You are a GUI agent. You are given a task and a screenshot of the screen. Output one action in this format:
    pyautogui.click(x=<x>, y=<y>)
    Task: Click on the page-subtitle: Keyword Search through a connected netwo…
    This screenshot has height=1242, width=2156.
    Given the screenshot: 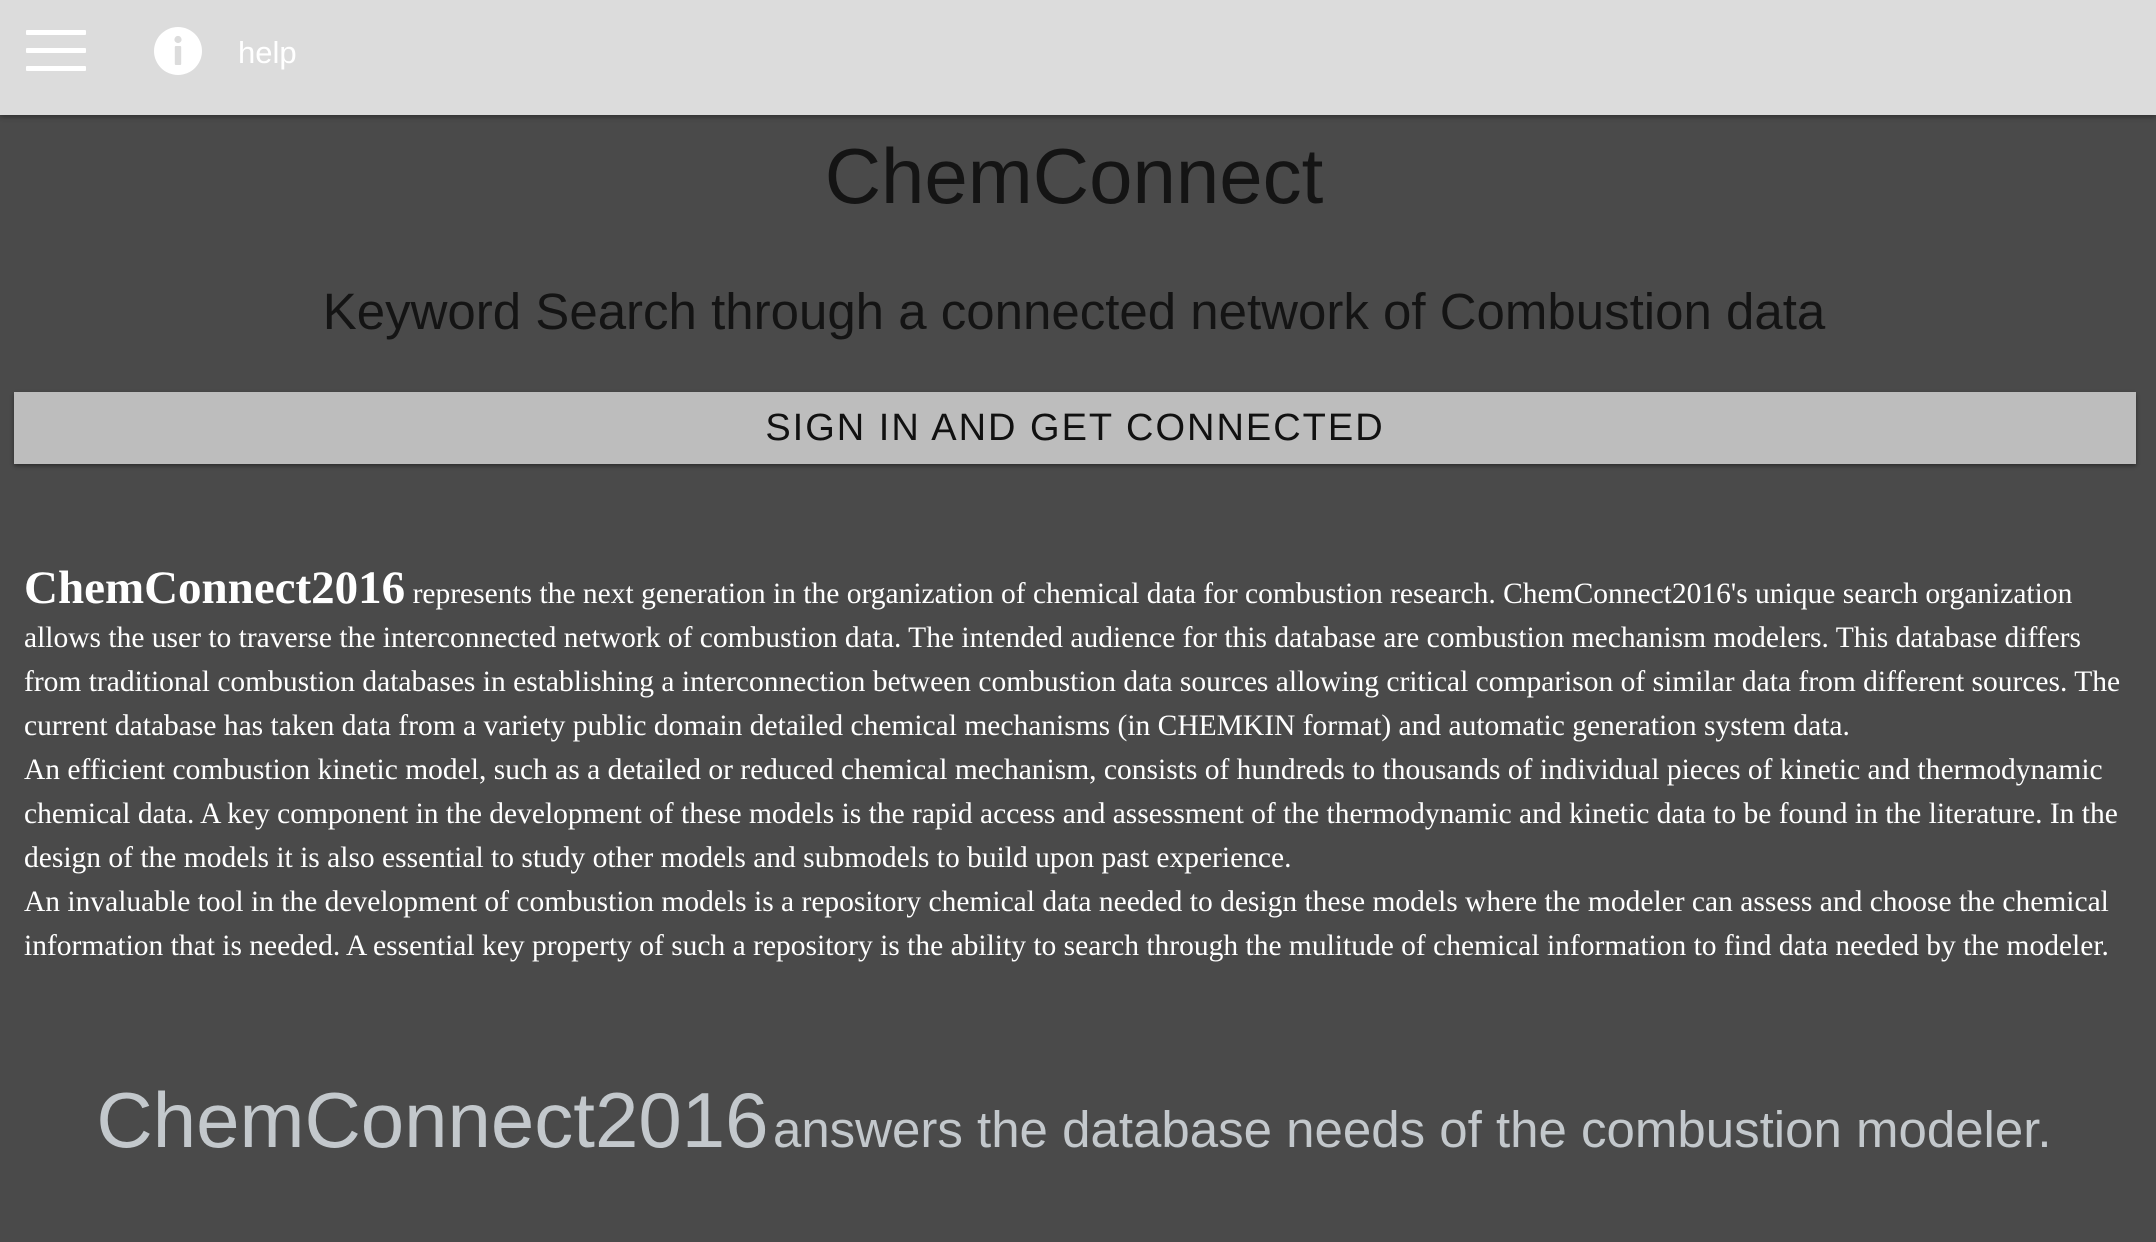 What is the action you would take?
    pyautogui.click(x=1074, y=311)
    